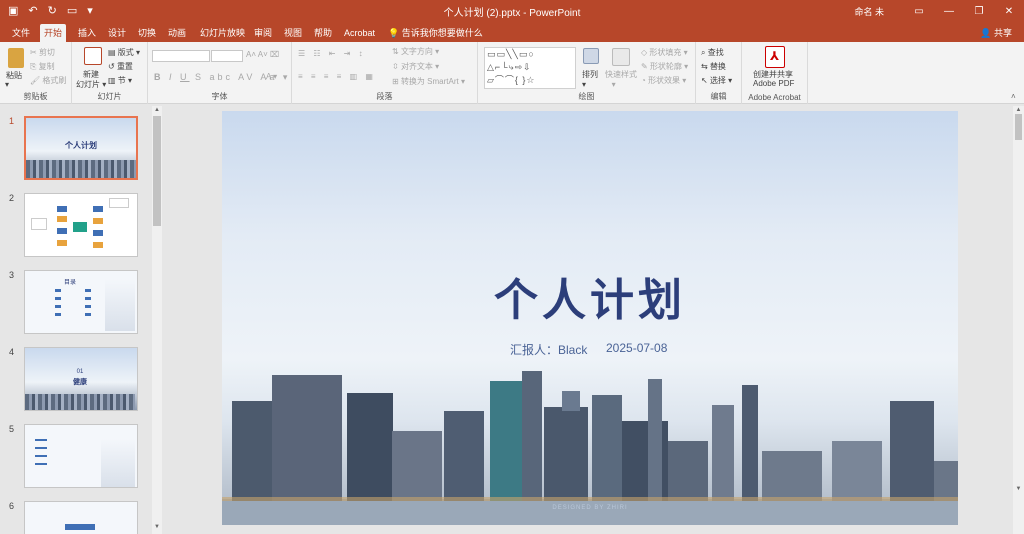  I want to click on slide-title: 个人计划, so click(590, 296).